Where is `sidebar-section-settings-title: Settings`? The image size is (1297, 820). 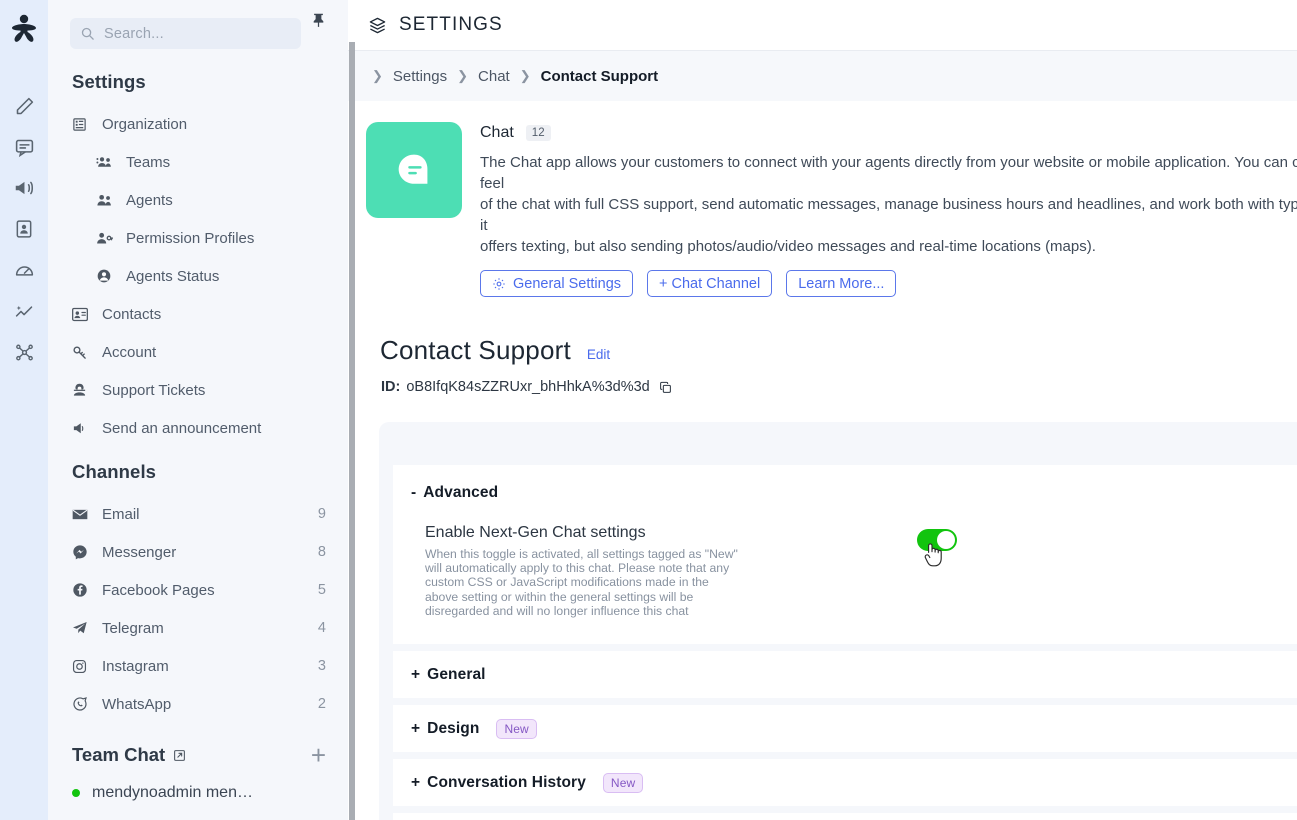
sidebar-section-settings-title: Settings is located at coordinates (109, 81).